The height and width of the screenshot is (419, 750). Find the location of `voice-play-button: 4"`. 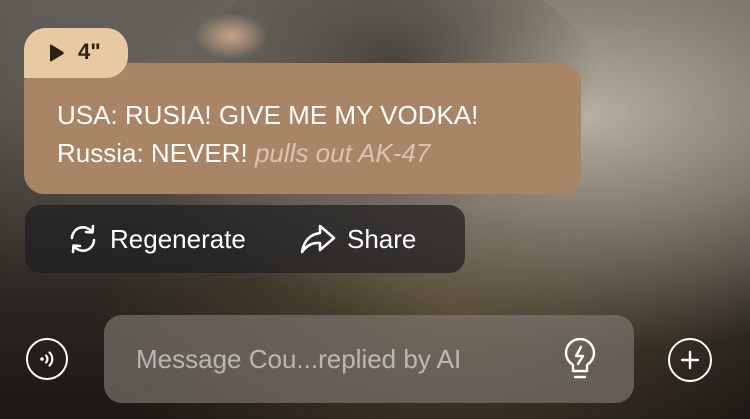

voice-play-button: 4" is located at coordinates (76, 53).